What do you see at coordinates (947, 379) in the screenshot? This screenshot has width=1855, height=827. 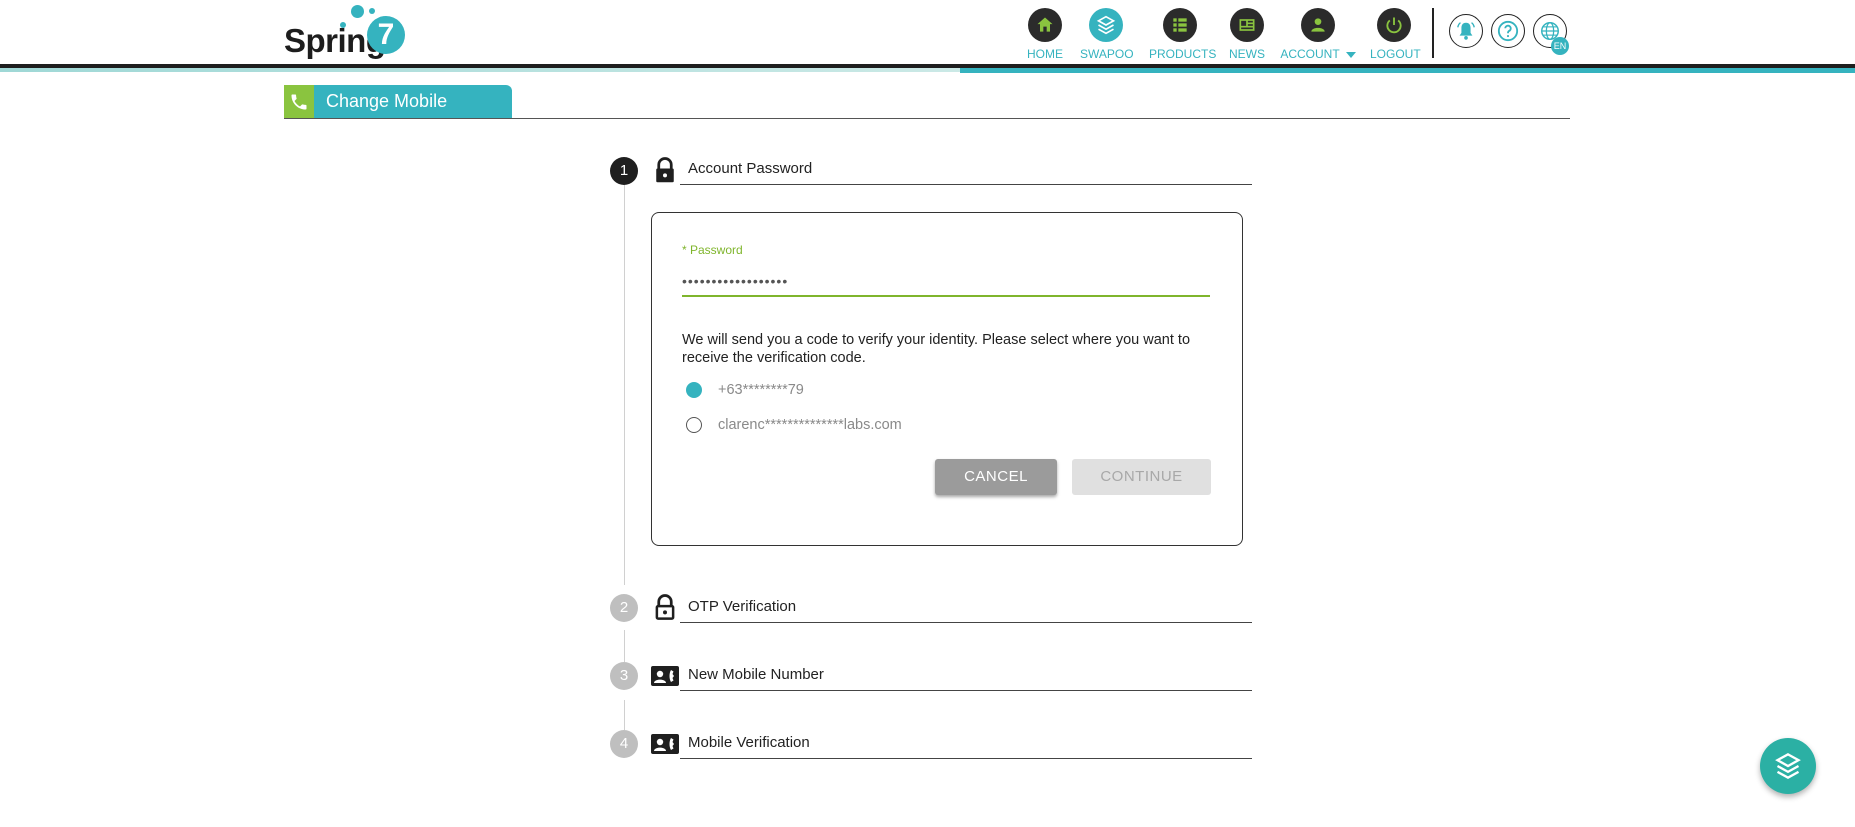 I see `password-card` at bounding box center [947, 379].